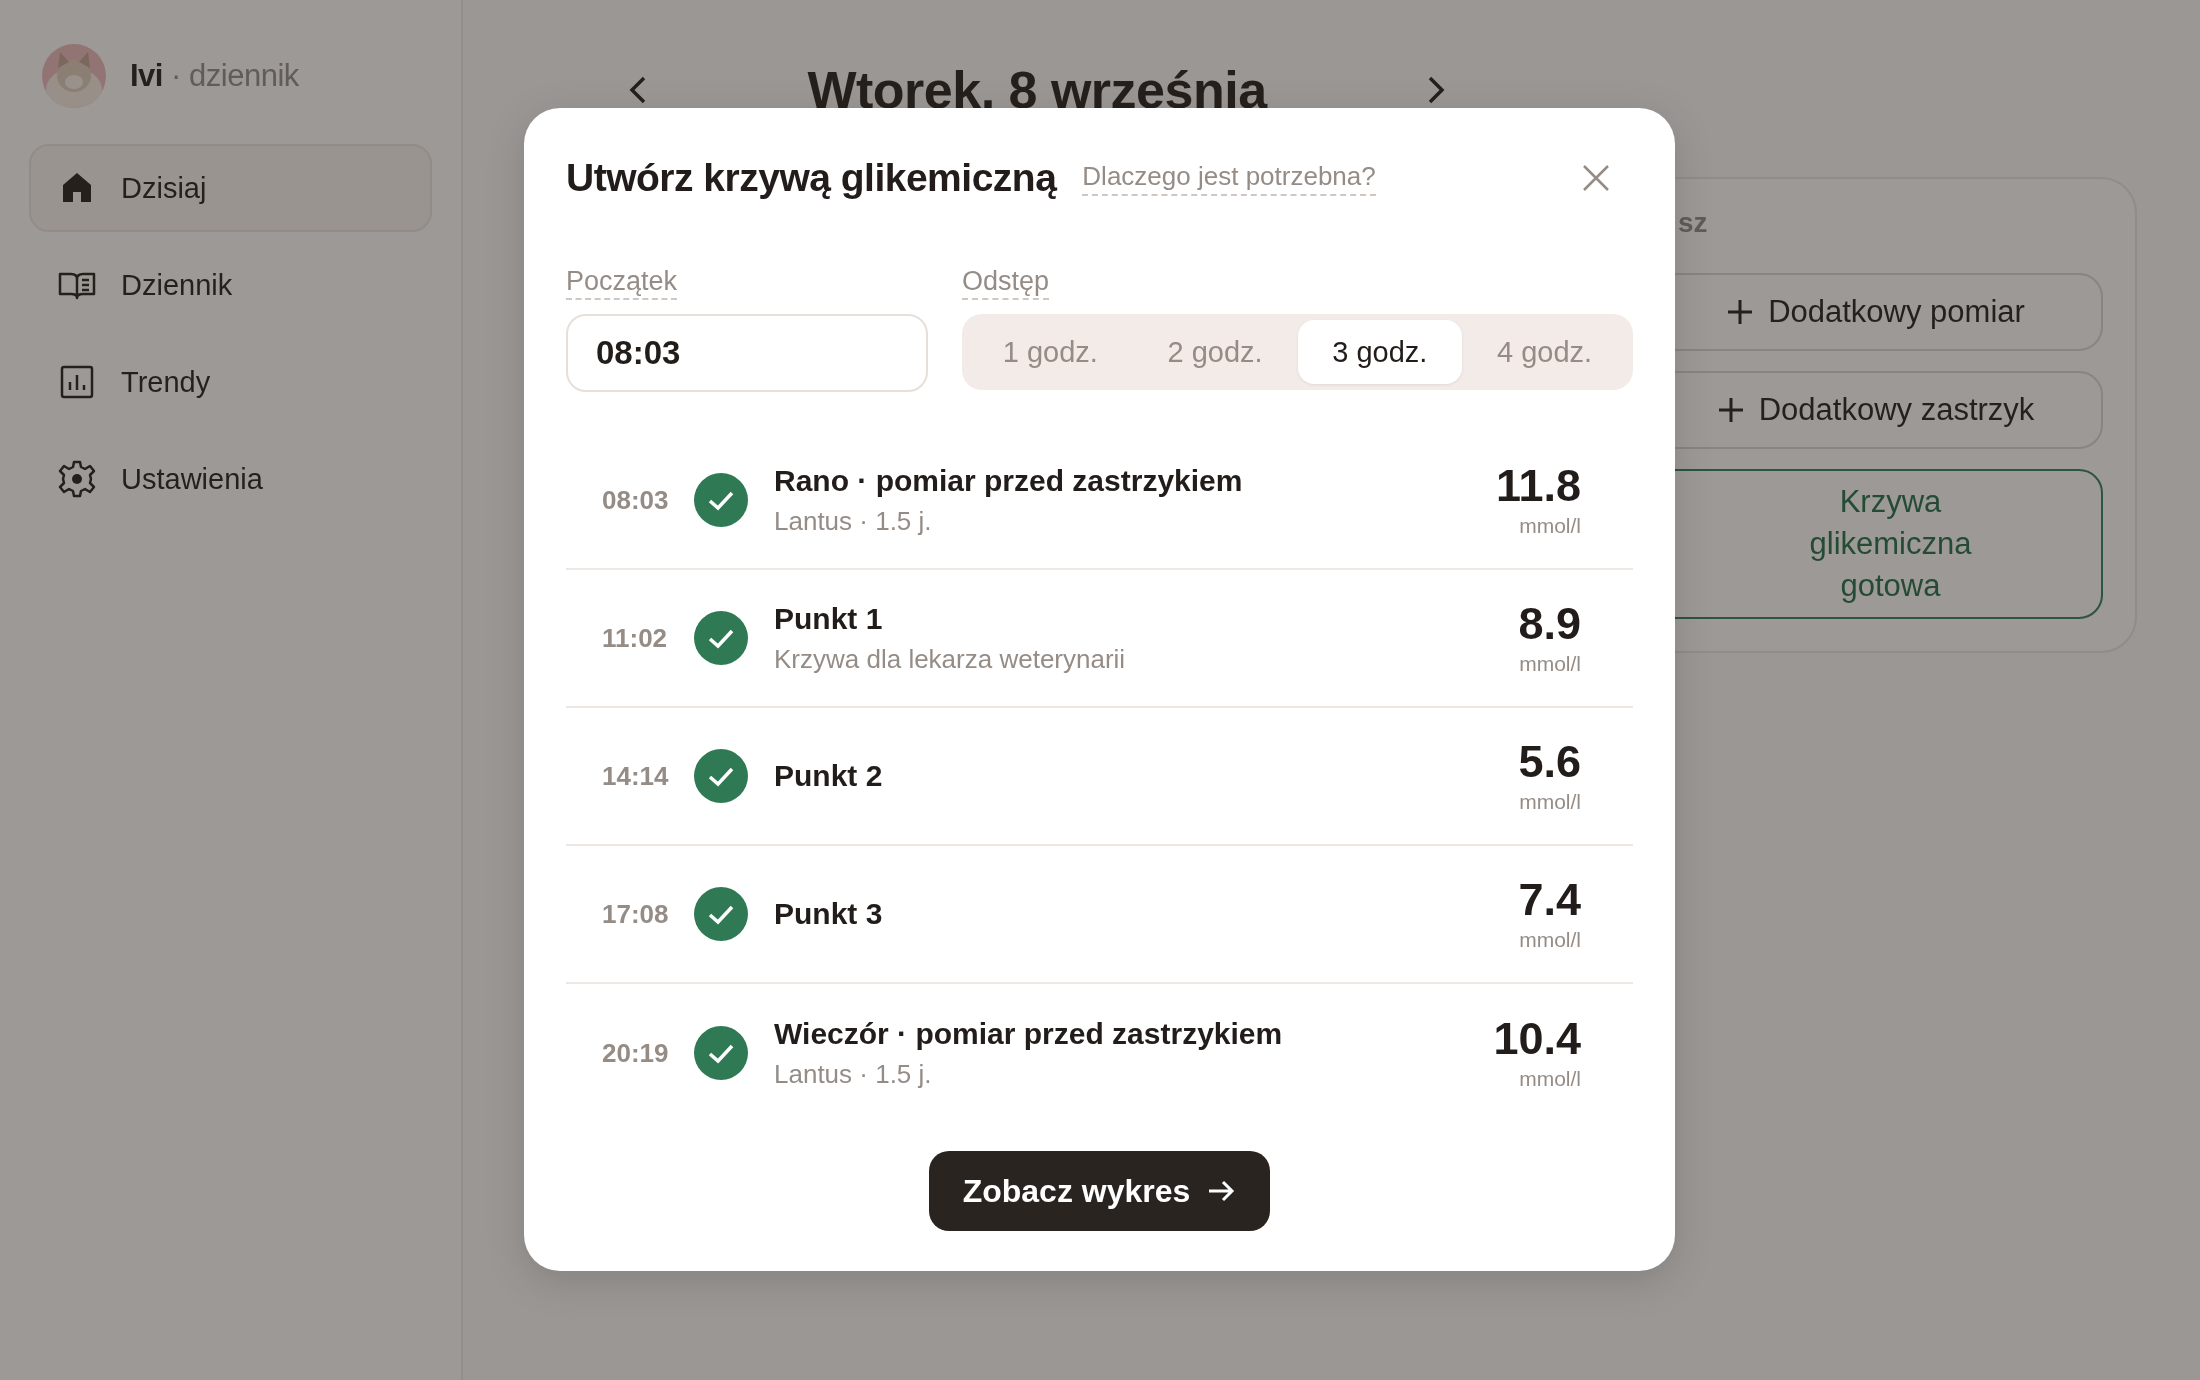 Image resolution: width=2200 pixels, height=1380 pixels. I want to click on point-time: 08:03, so click(636, 500).